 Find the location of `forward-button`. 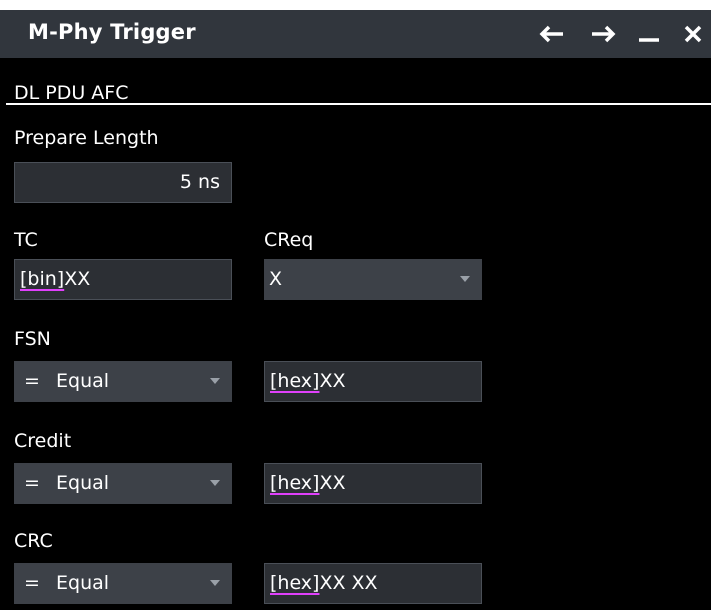

forward-button is located at coordinates (603, 34).